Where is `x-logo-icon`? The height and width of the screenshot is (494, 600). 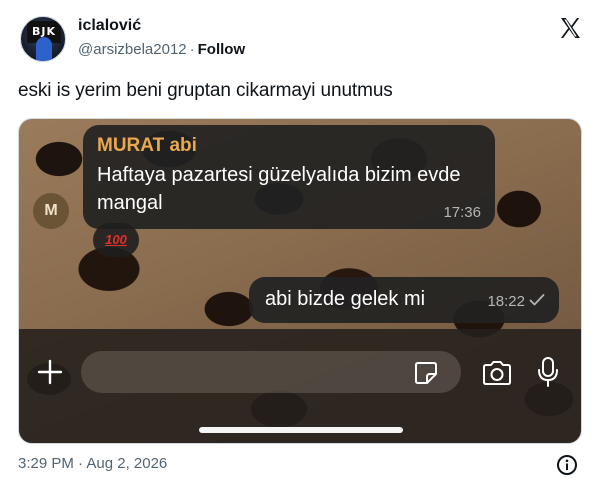 x-logo-icon is located at coordinates (570, 28).